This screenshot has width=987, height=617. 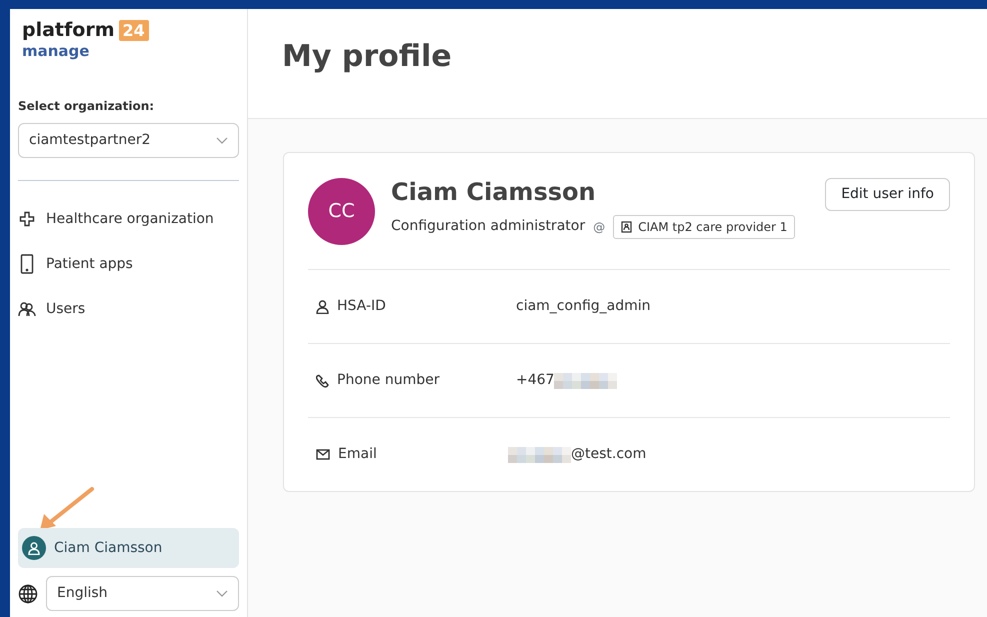 What do you see at coordinates (626, 226) in the screenshot?
I see `badge-icon` at bounding box center [626, 226].